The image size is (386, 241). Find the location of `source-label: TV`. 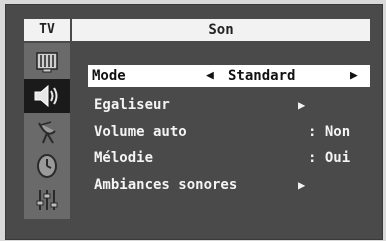

source-label: TV is located at coordinates (47, 30).